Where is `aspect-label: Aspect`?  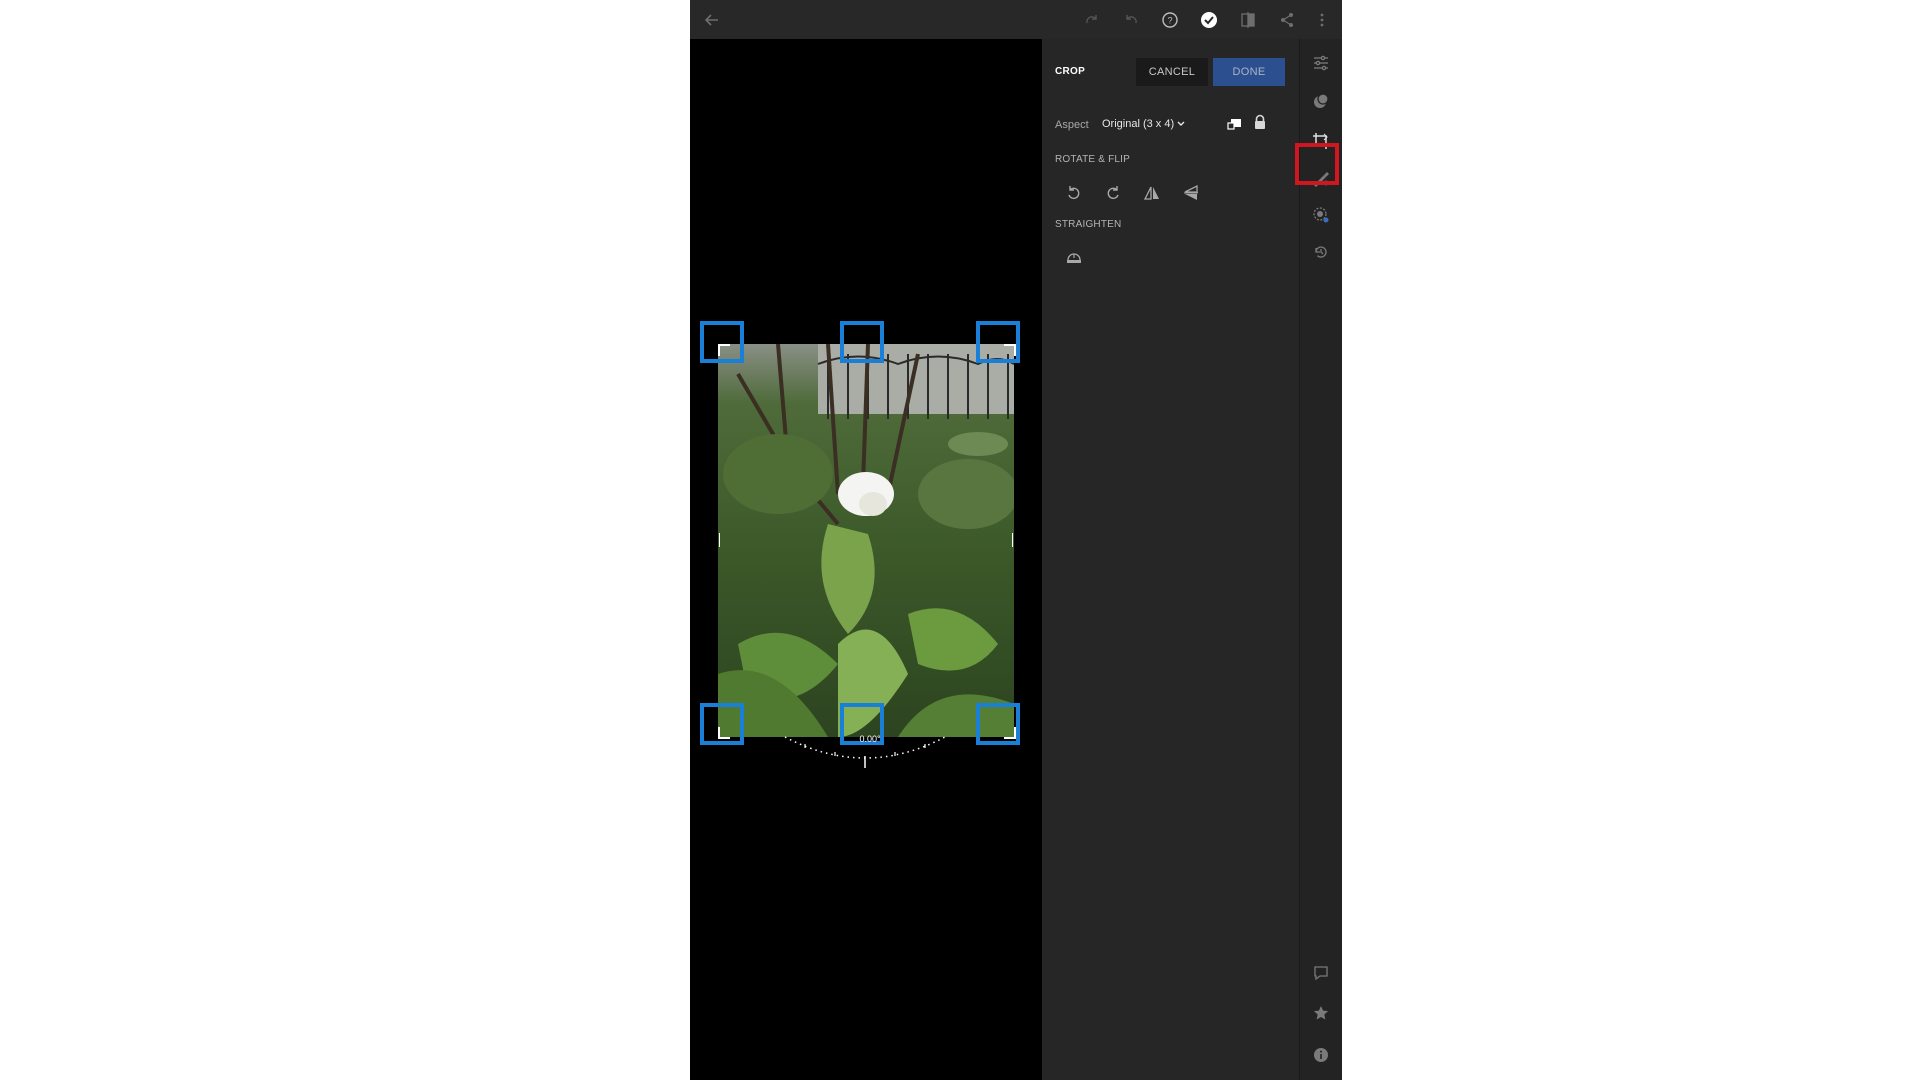 aspect-label: Aspect is located at coordinates (1072, 125).